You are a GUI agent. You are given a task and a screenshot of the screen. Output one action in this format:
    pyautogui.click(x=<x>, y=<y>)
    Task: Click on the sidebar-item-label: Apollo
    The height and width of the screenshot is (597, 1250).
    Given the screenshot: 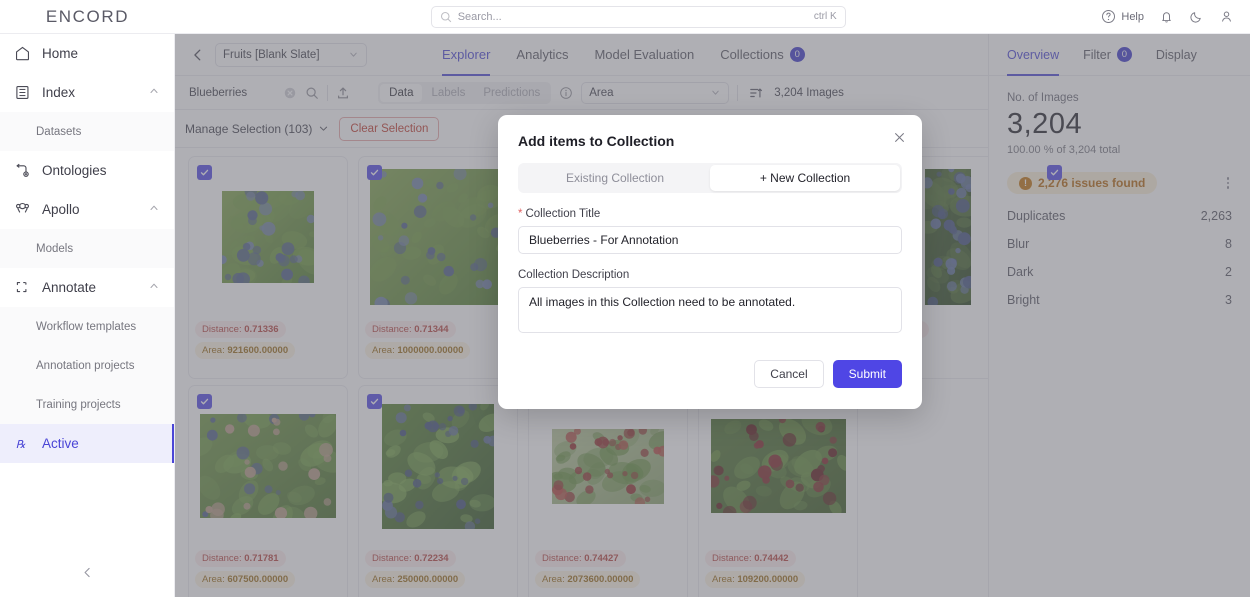 What is the action you would take?
    pyautogui.click(x=61, y=209)
    